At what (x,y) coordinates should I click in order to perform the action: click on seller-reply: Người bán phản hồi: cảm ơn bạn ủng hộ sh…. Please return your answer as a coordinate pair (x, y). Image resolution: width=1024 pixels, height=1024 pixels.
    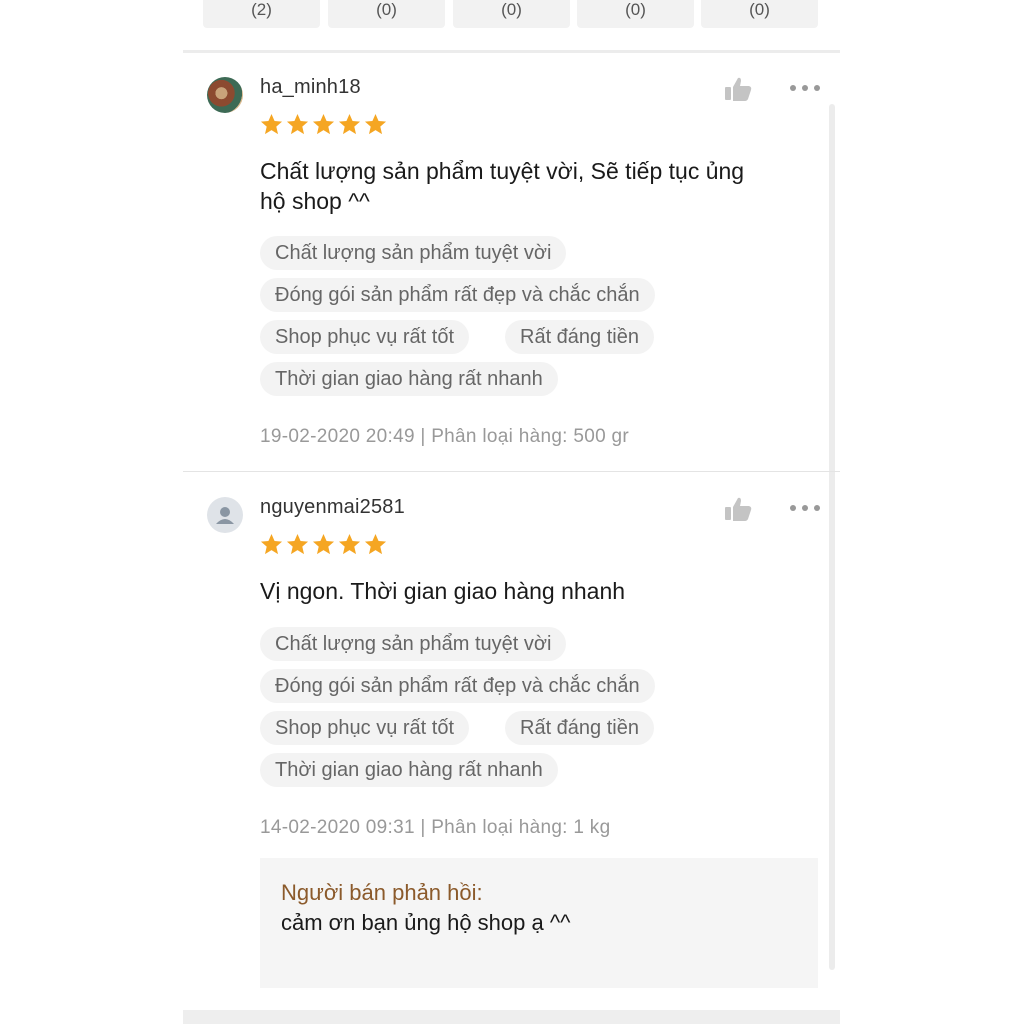
    Looking at the image, I should click on (539, 923).